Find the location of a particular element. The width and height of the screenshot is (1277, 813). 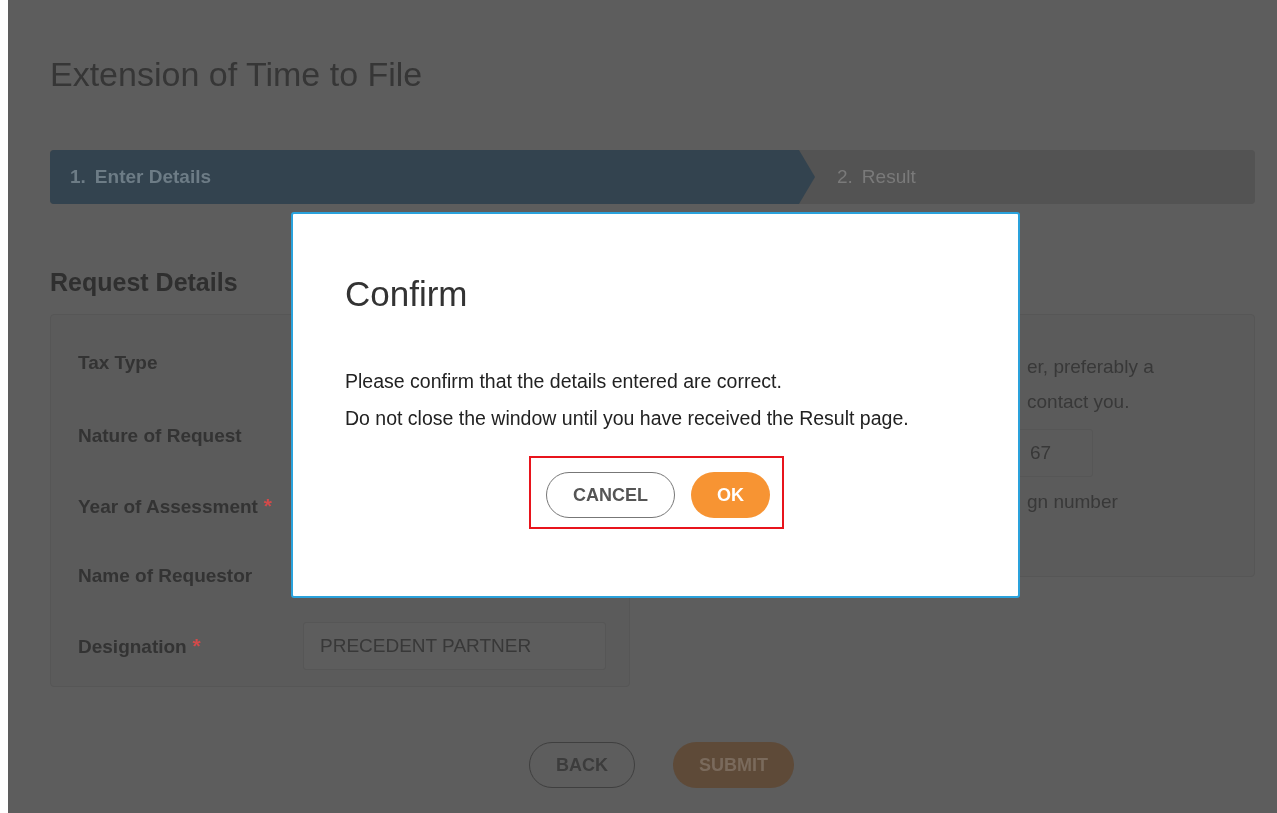

dialog-message: Do not close the window until you have received the Result page. is located at coordinates (627, 418).